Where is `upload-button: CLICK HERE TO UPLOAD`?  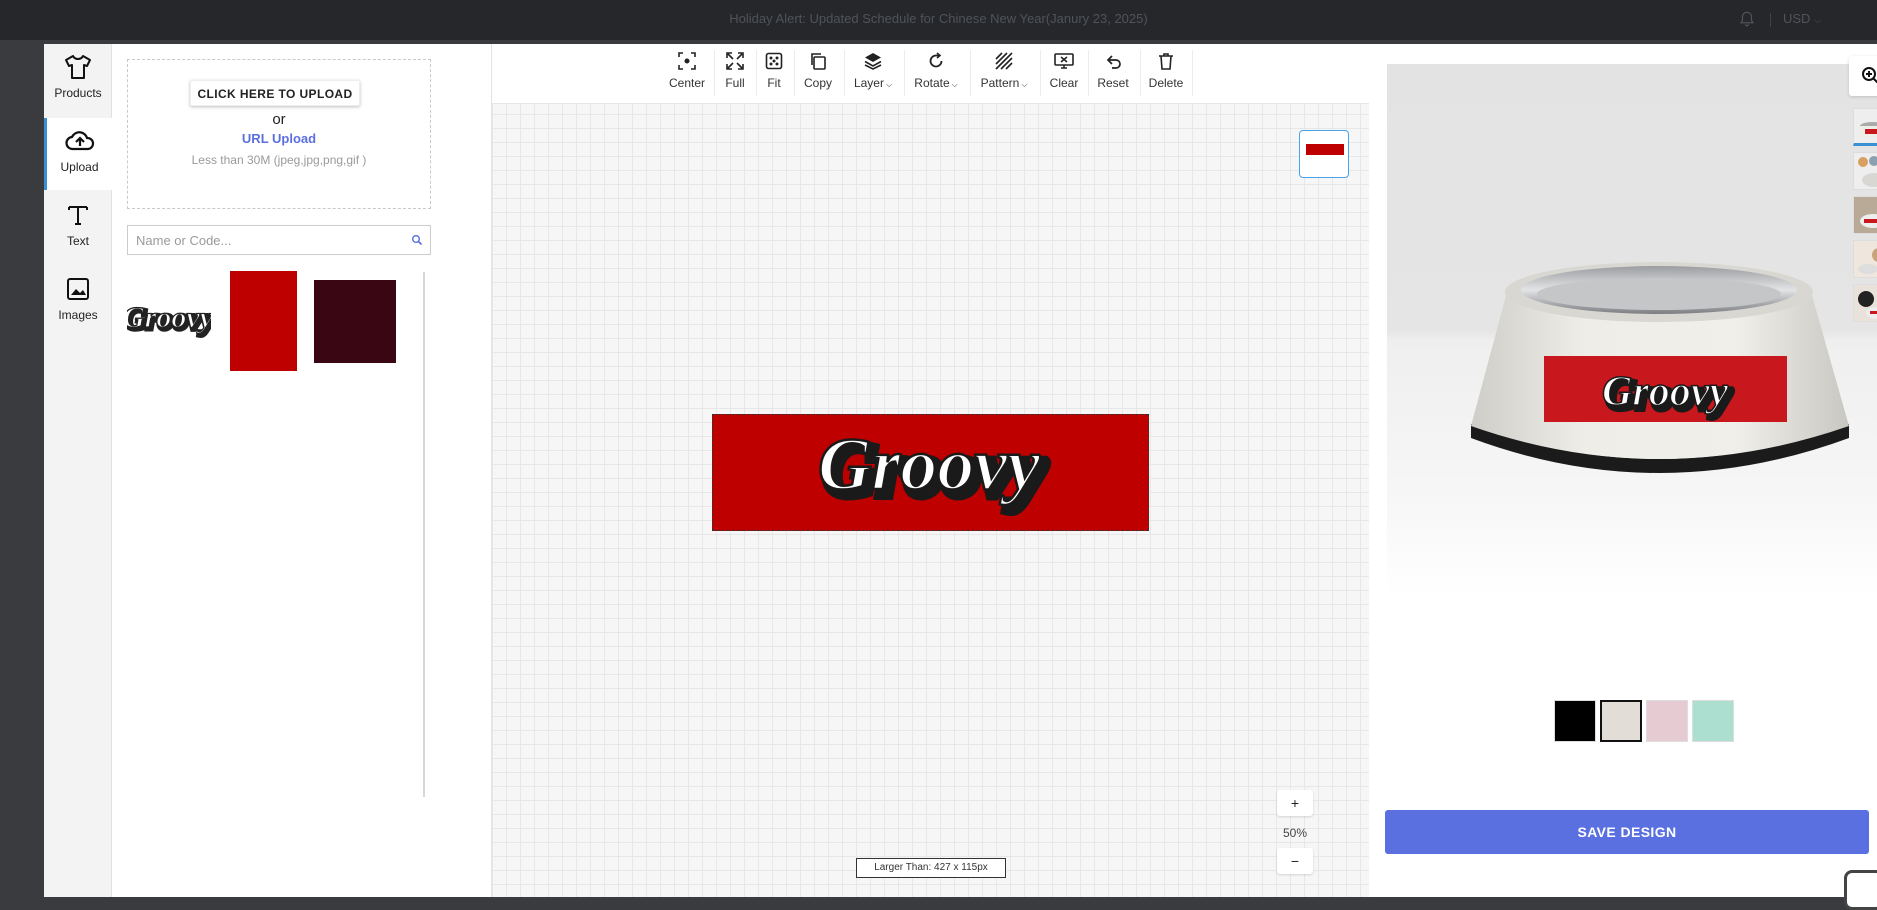
upload-button: CLICK HERE TO UPLOAD is located at coordinates (275, 93).